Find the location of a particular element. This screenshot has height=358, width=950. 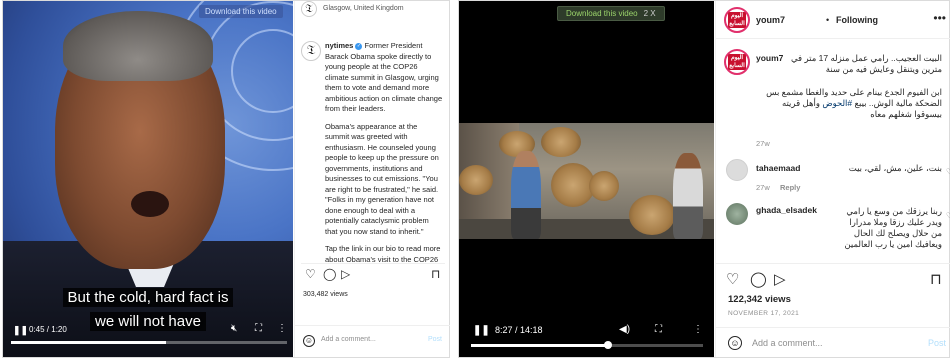

views-count: 303,482 views is located at coordinates (325, 294).